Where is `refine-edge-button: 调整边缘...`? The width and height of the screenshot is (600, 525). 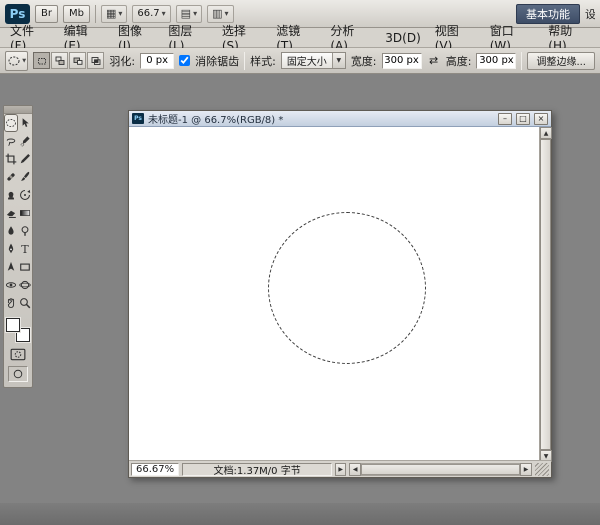
refine-edge-button: 调整边缘... is located at coordinates (561, 60).